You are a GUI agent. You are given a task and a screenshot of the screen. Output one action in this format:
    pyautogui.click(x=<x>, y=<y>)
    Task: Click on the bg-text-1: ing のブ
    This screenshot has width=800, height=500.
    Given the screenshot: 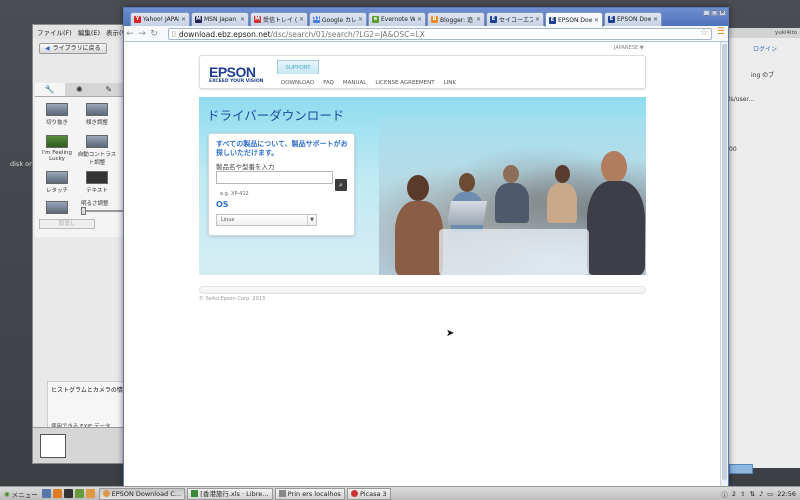 What is the action you would take?
    pyautogui.click(x=763, y=75)
    